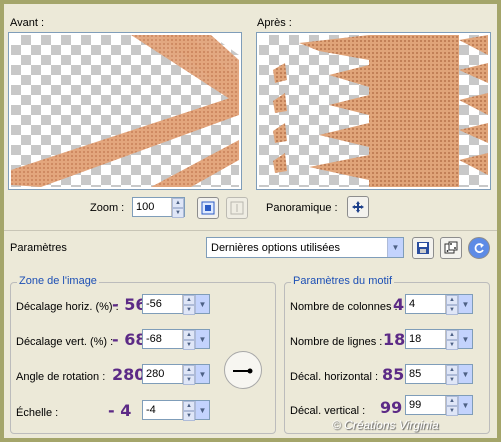 The image size is (501, 442). I want to click on zoom-actual-size-button, so click(237, 208).